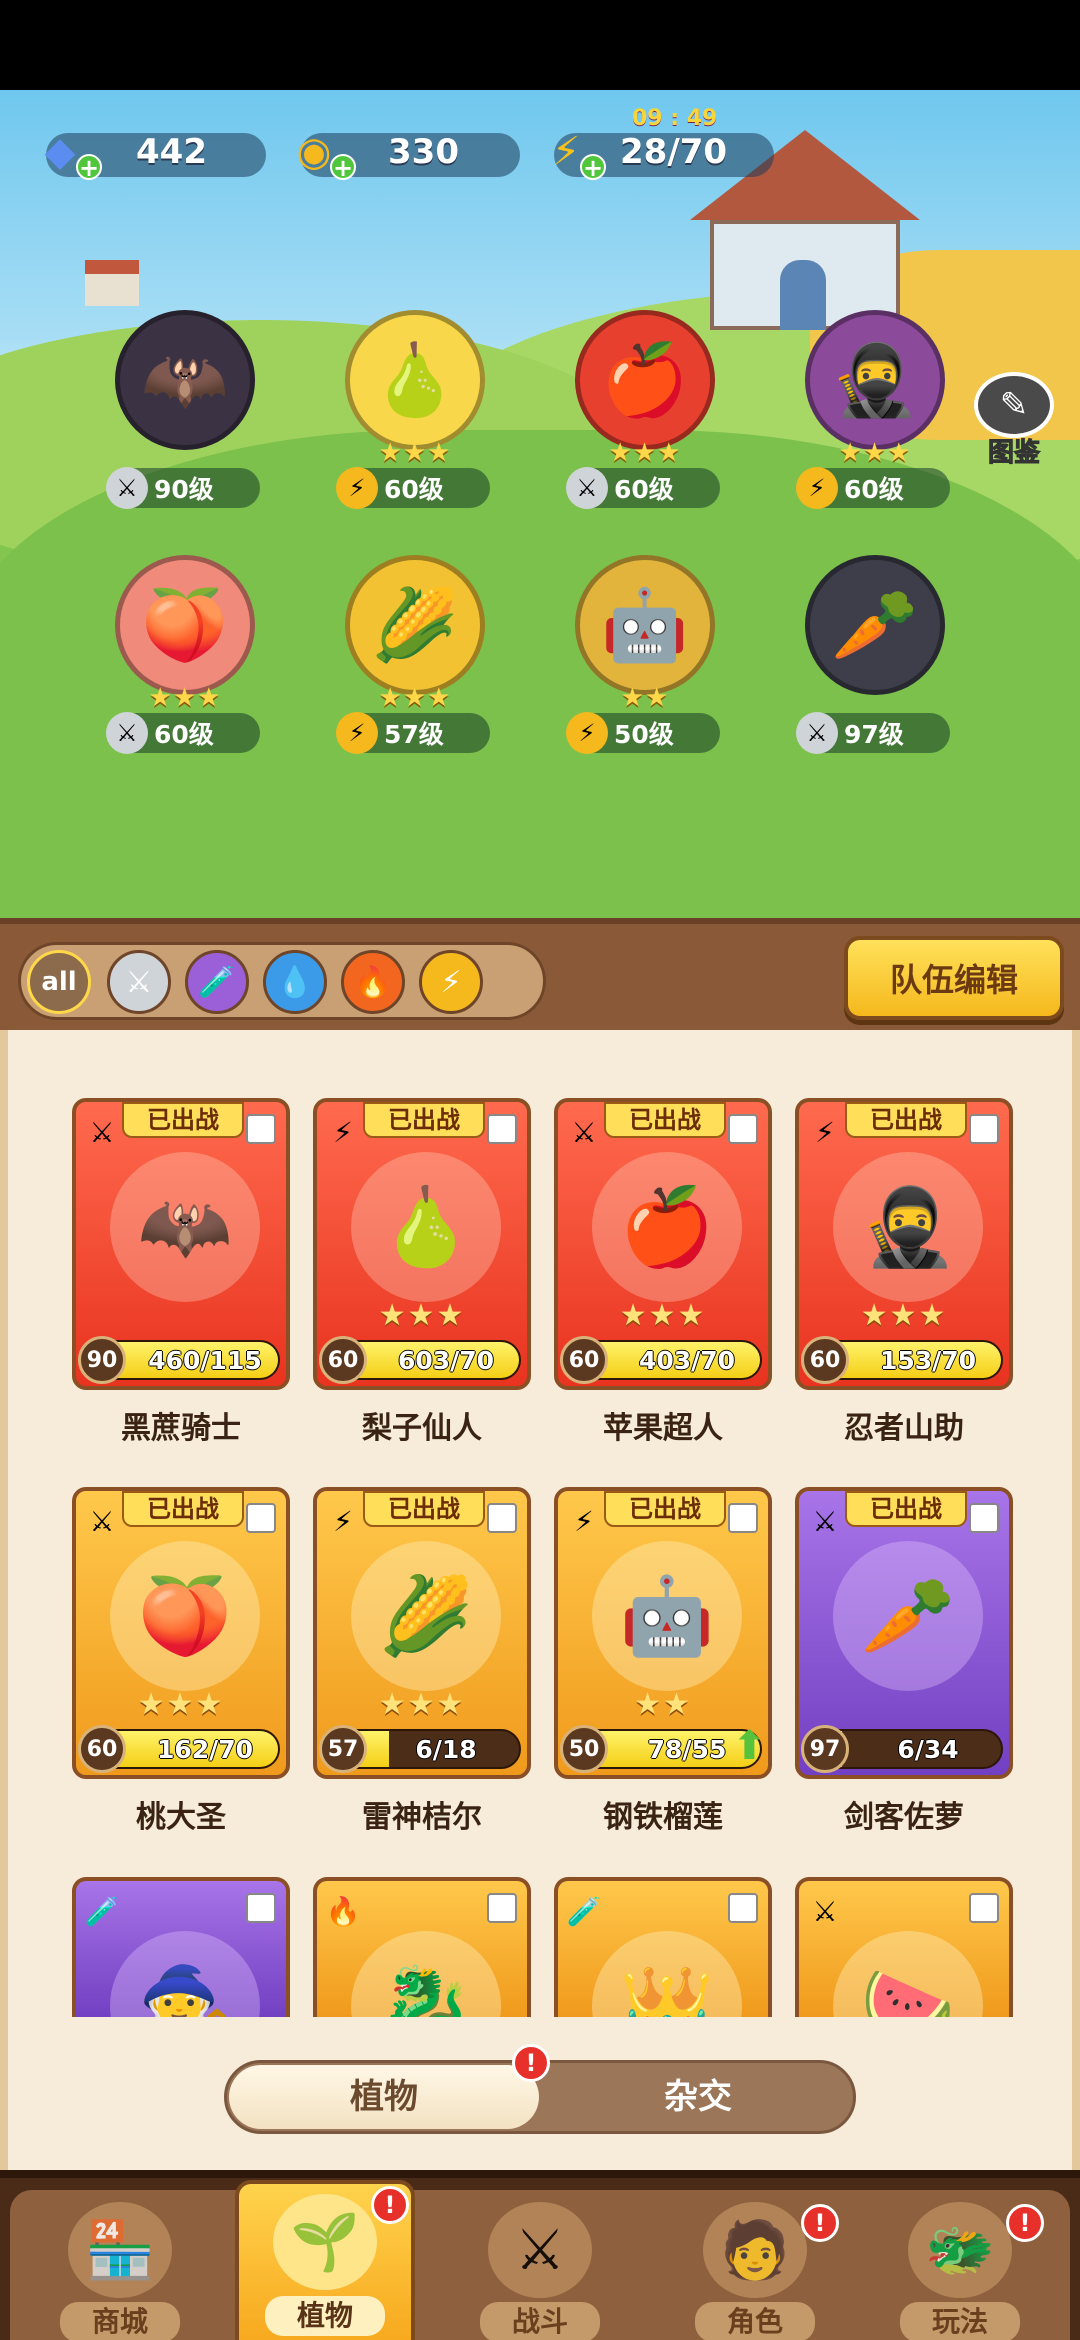 The image size is (1080, 2340). What do you see at coordinates (89, 167) in the screenshot?
I see `gems-plus-icon: +` at bounding box center [89, 167].